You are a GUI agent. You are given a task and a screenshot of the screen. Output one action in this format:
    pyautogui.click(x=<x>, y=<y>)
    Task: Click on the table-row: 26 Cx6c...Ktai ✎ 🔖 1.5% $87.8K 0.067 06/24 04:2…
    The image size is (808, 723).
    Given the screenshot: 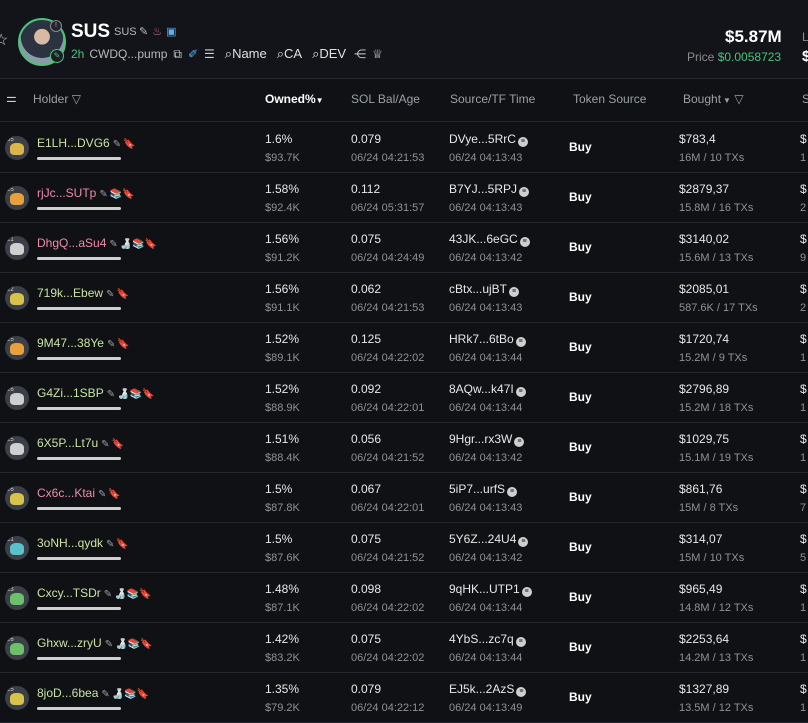 What is the action you would take?
    pyautogui.click(x=404, y=497)
    